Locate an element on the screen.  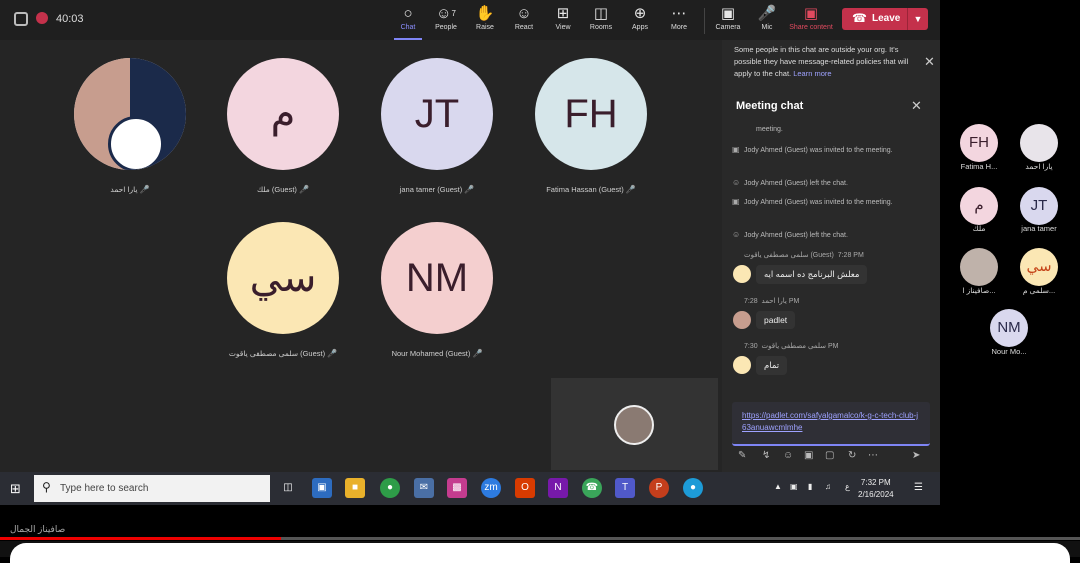
taskbar-clock: 7:32 PM 2/16/2024 is located at coordinates (876, 489).